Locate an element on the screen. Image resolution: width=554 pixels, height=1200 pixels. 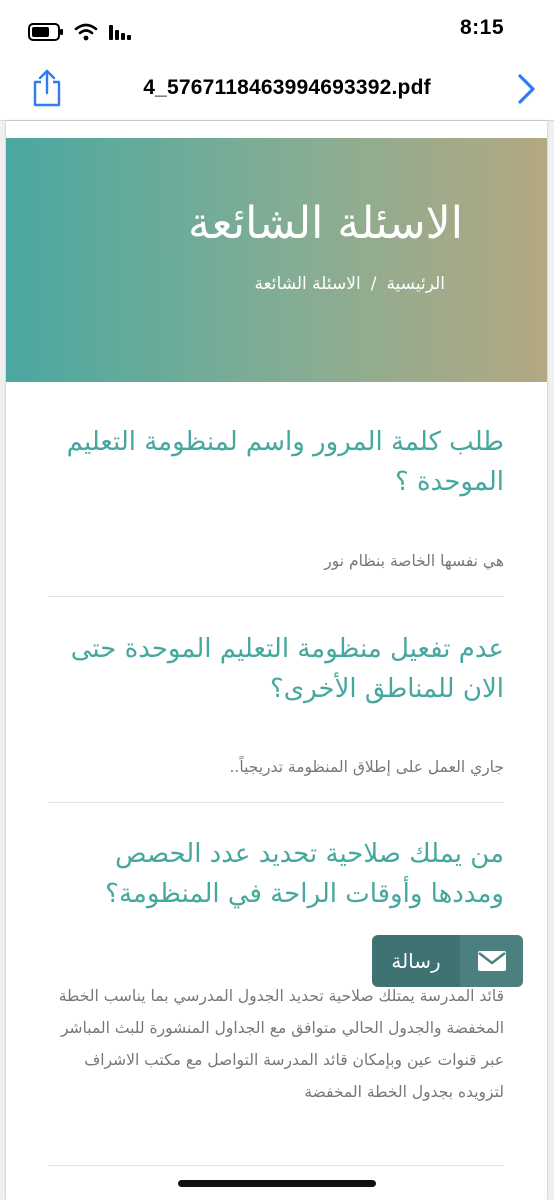
chevron-right-icon is located at coordinates (526, 89).